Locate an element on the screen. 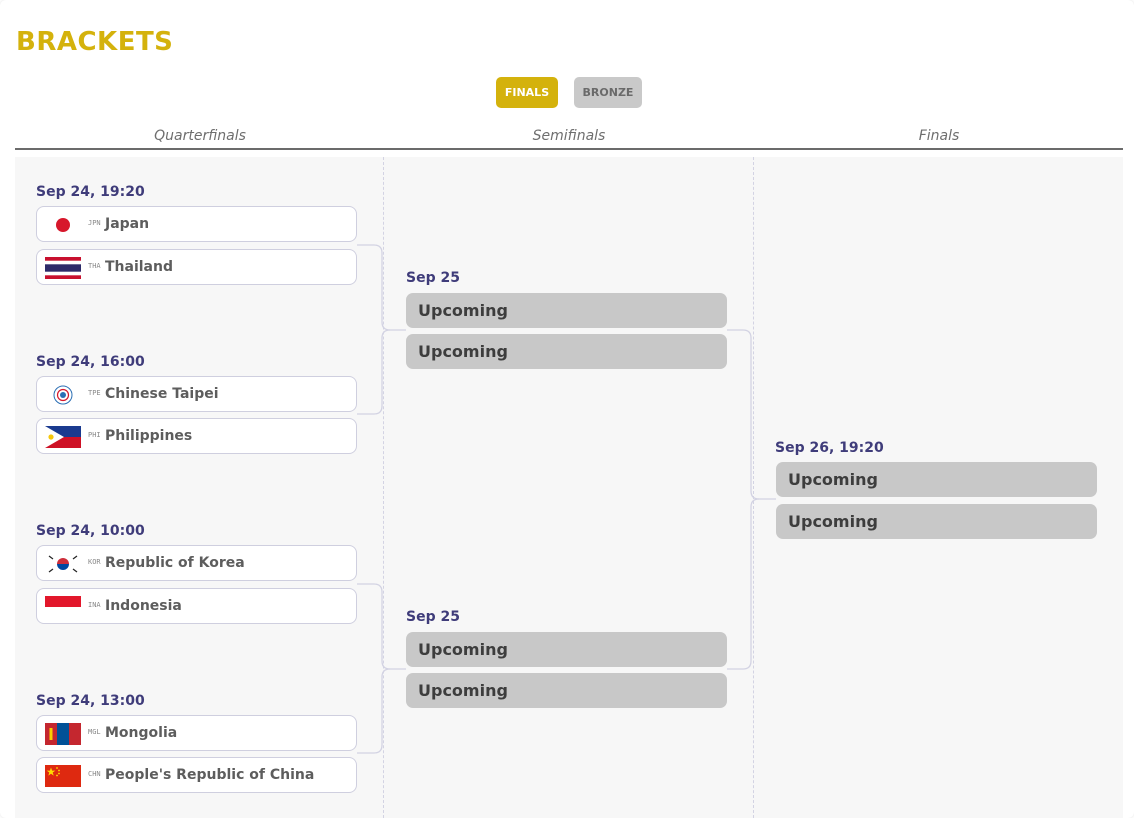  match-date-qf4: Sep 24, 13:00 is located at coordinates (90, 701).